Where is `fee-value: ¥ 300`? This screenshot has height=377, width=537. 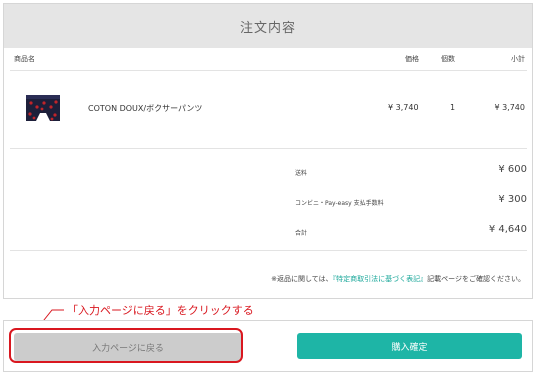
fee-value: ¥ 300 is located at coordinates (512, 199).